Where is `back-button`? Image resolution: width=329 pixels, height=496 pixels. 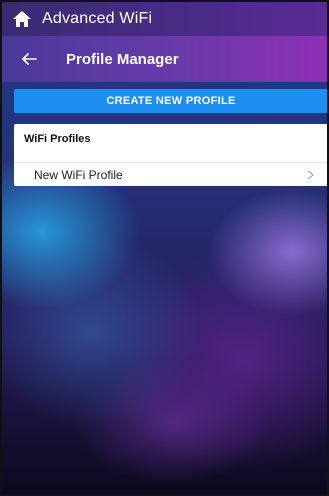
back-button is located at coordinates (29, 59).